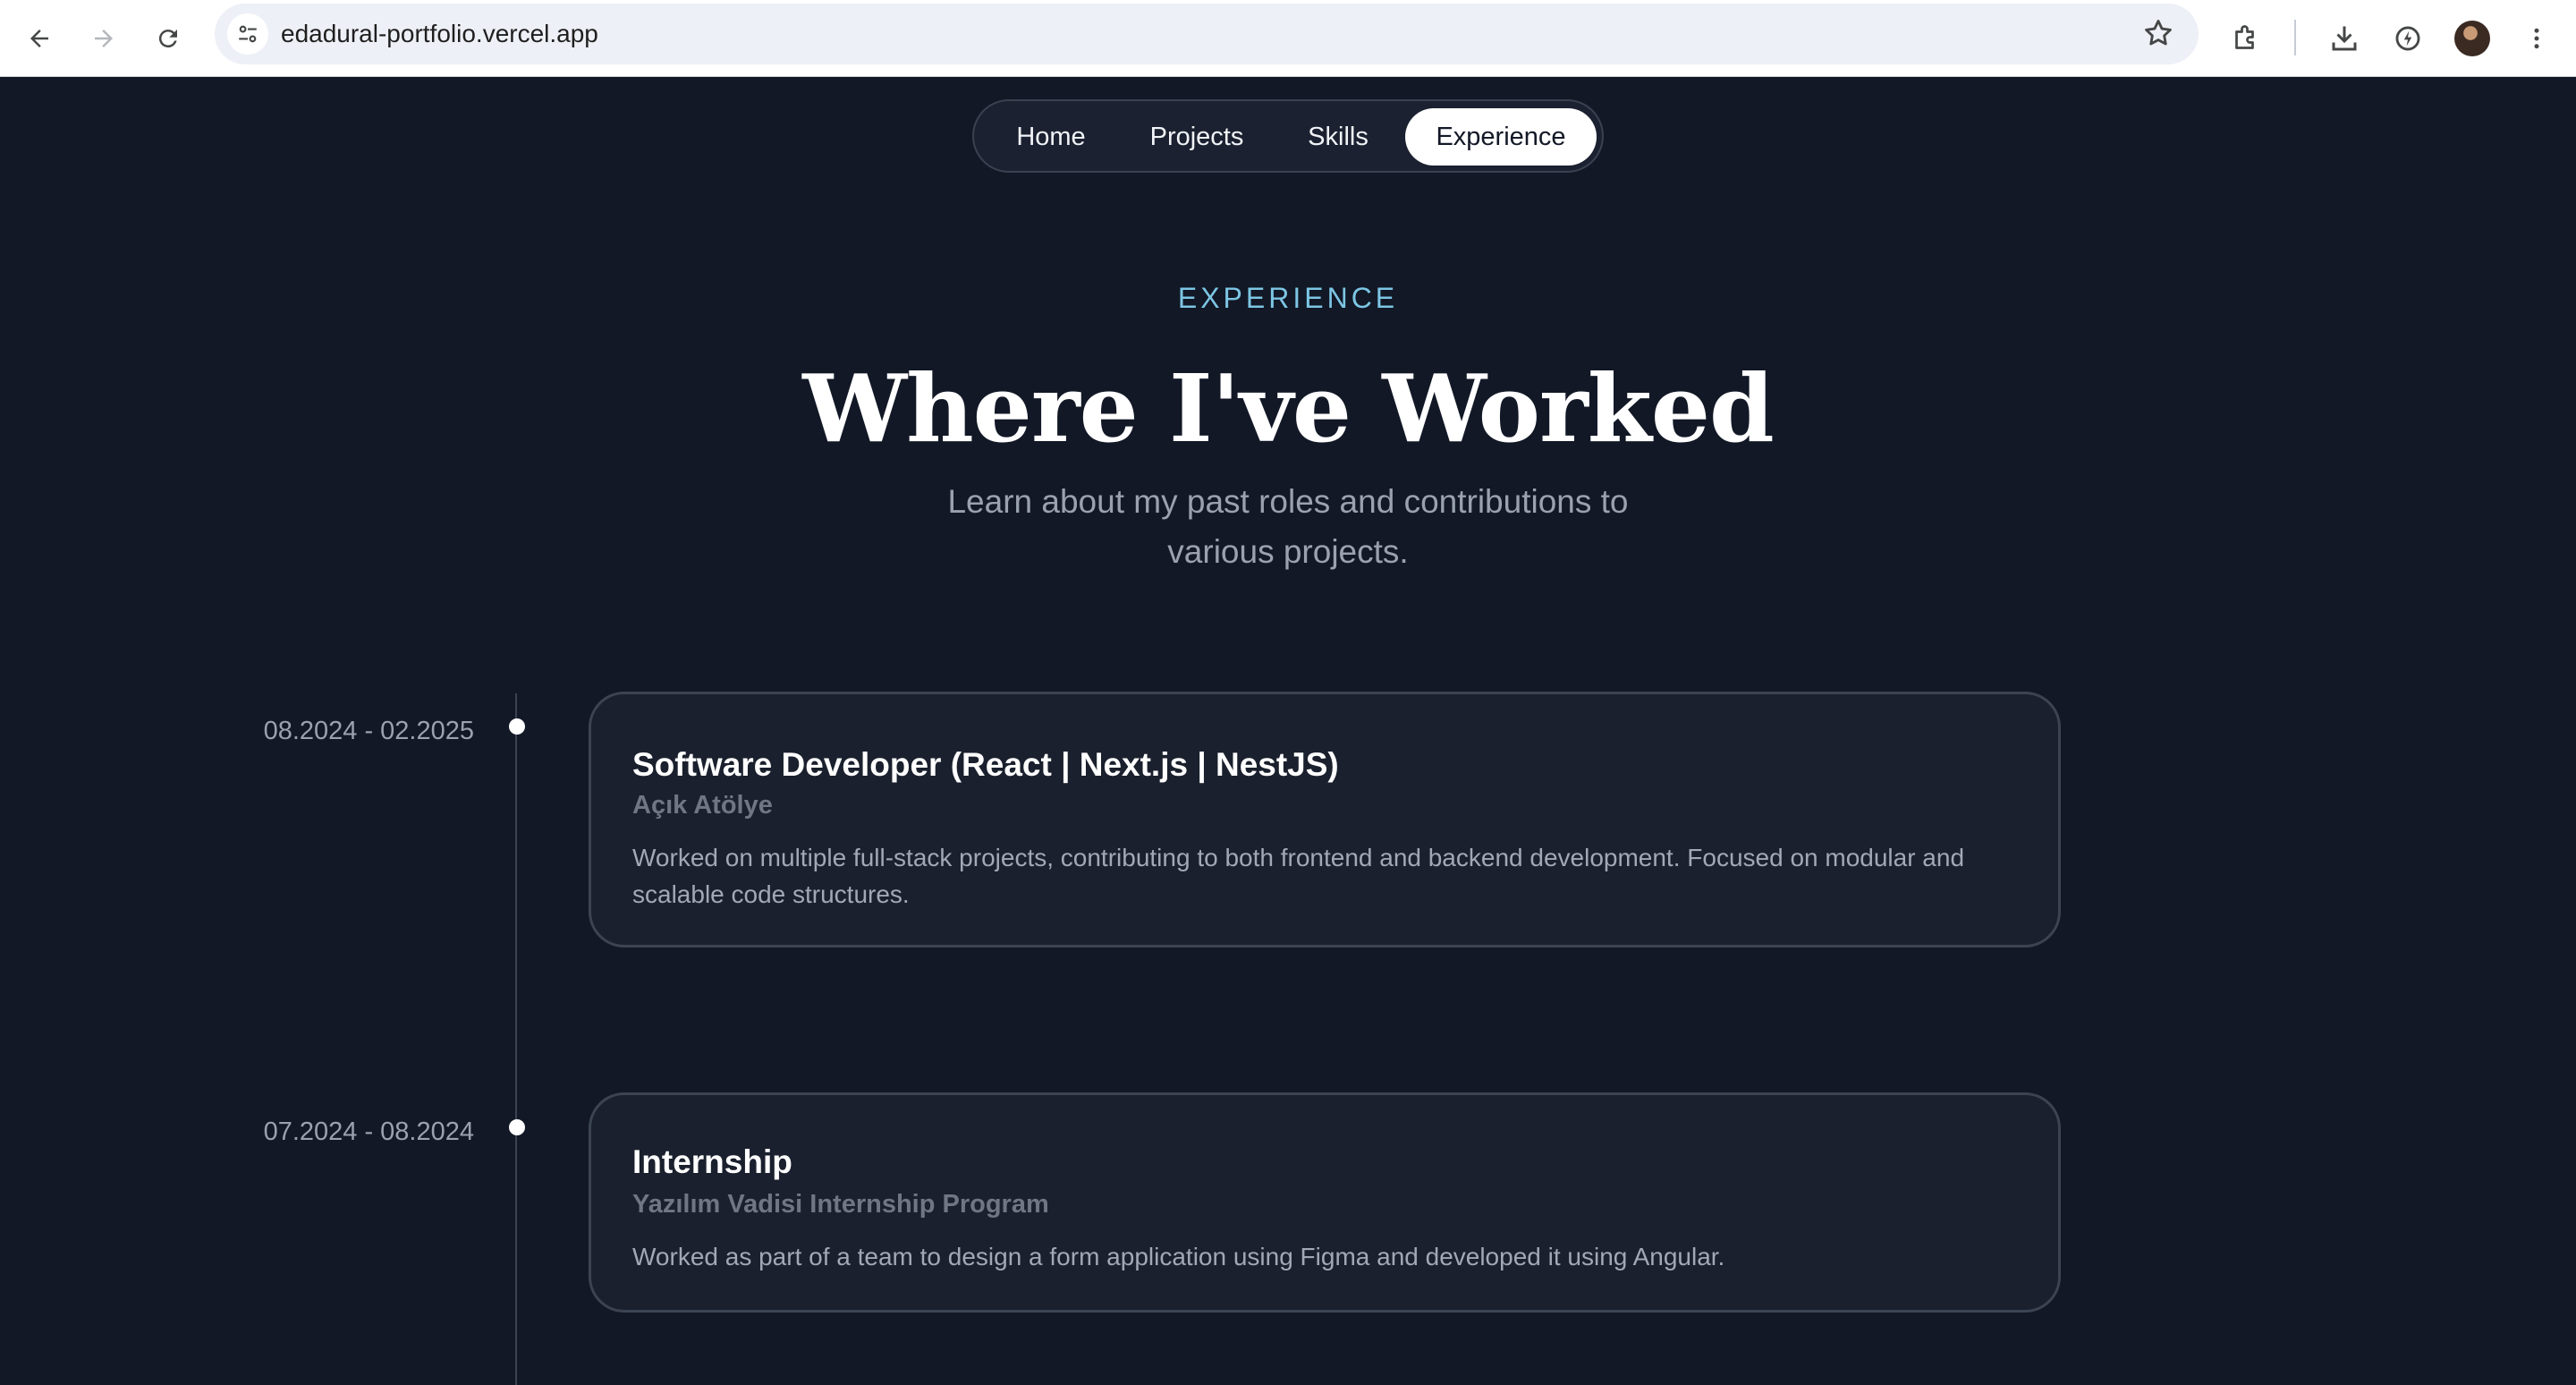 The width and height of the screenshot is (2576, 1385). What do you see at coordinates (1288, 298) in the screenshot?
I see `section-eyebrow: EXPERIENCE` at bounding box center [1288, 298].